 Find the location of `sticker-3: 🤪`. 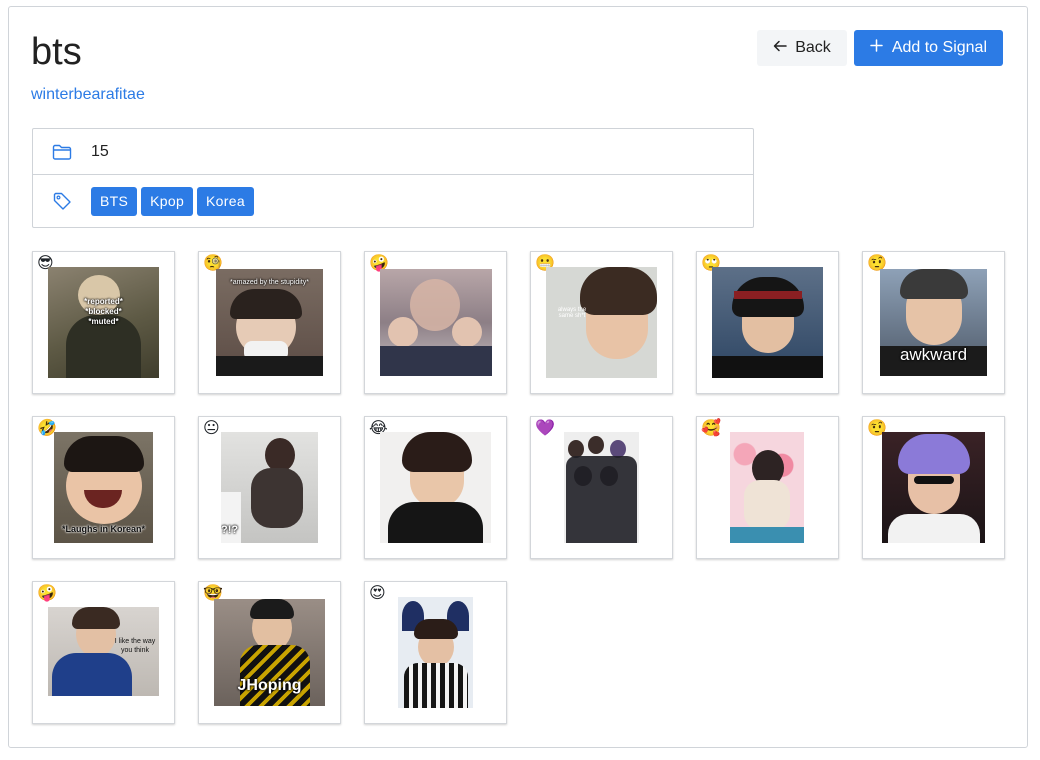

sticker-3: 🤪 is located at coordinates (435, 322).